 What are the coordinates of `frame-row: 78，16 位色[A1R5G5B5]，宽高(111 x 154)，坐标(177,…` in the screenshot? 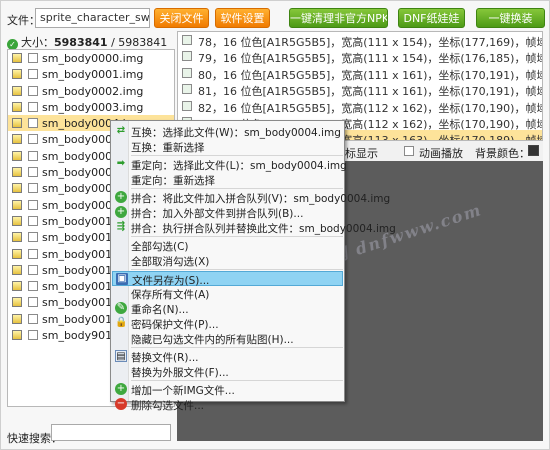 It's located at (360, 40).